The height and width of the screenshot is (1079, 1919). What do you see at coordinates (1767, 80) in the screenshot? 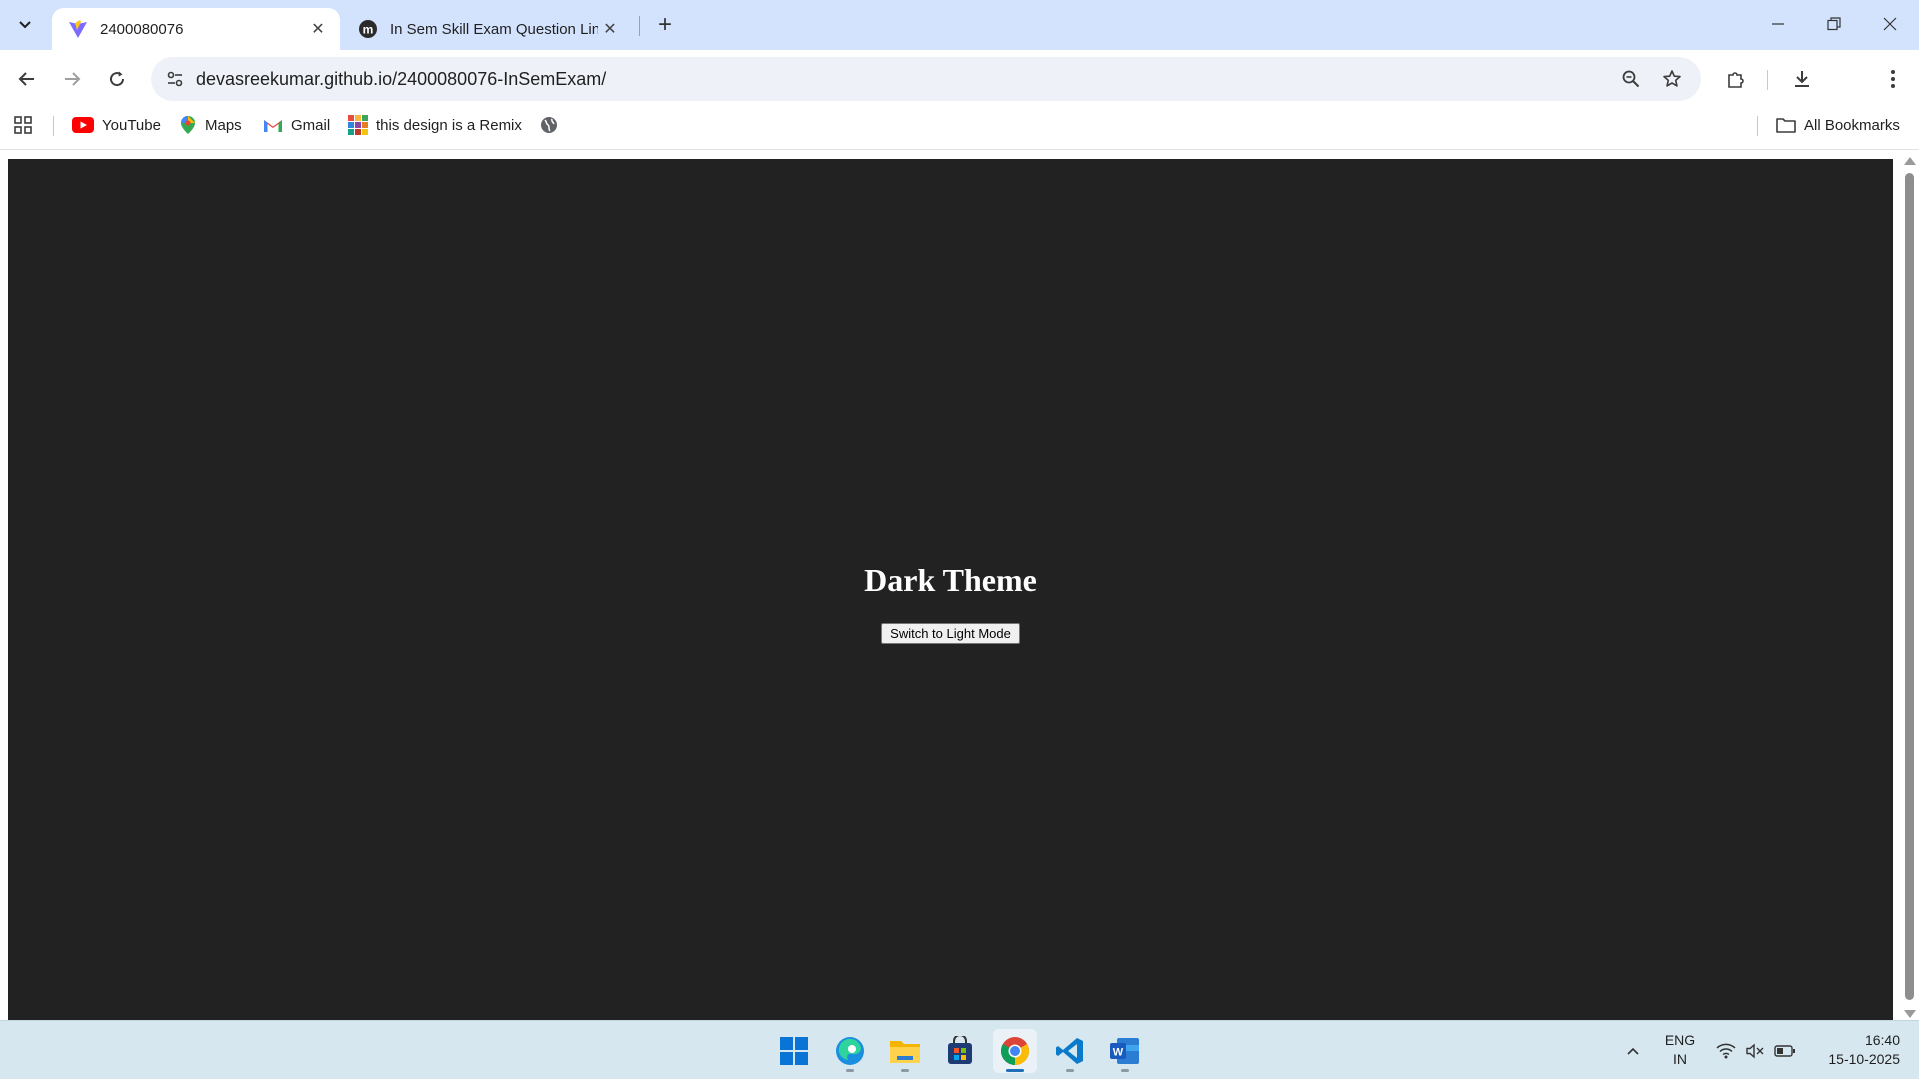
I see `toolbar-separator` at bounding box center [1767, 80].